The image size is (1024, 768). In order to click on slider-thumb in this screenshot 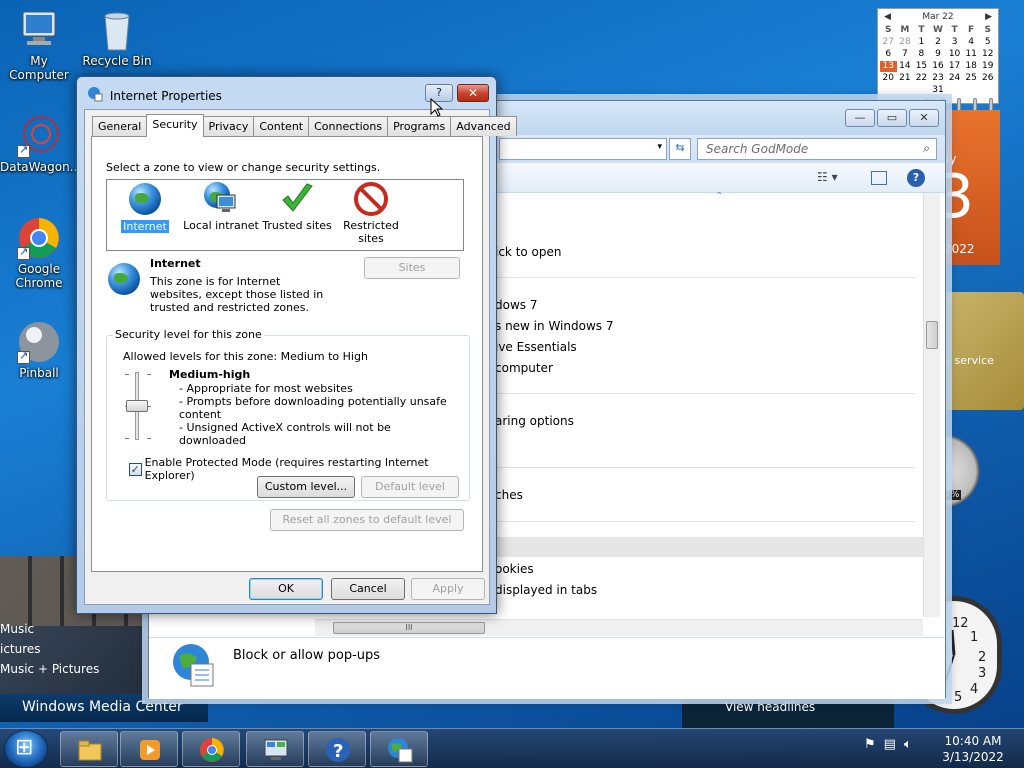, I will do `click(137, 406)`.